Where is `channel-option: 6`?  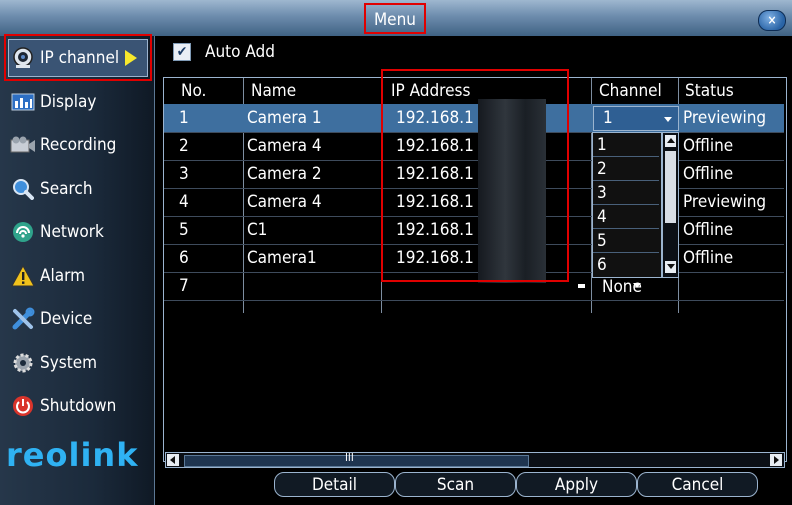
channel-option: 6 is located at coordinates (626, 265).